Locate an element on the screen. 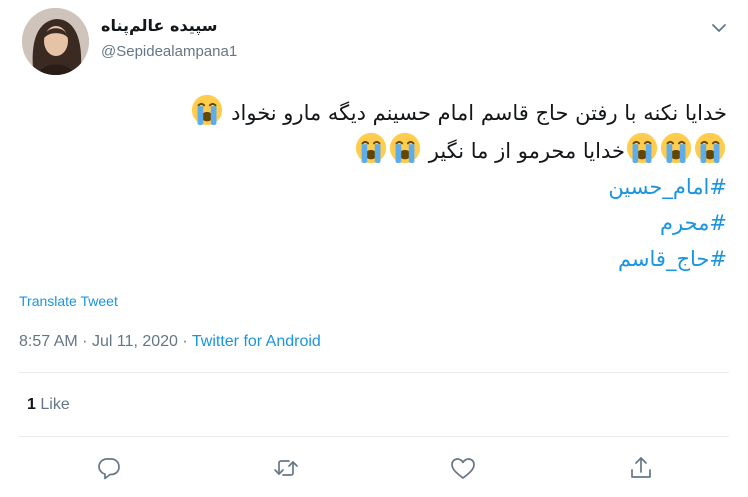 The width and height of the screenshot is (748, 497). retweet-icon is located at coordinates (286, 468).